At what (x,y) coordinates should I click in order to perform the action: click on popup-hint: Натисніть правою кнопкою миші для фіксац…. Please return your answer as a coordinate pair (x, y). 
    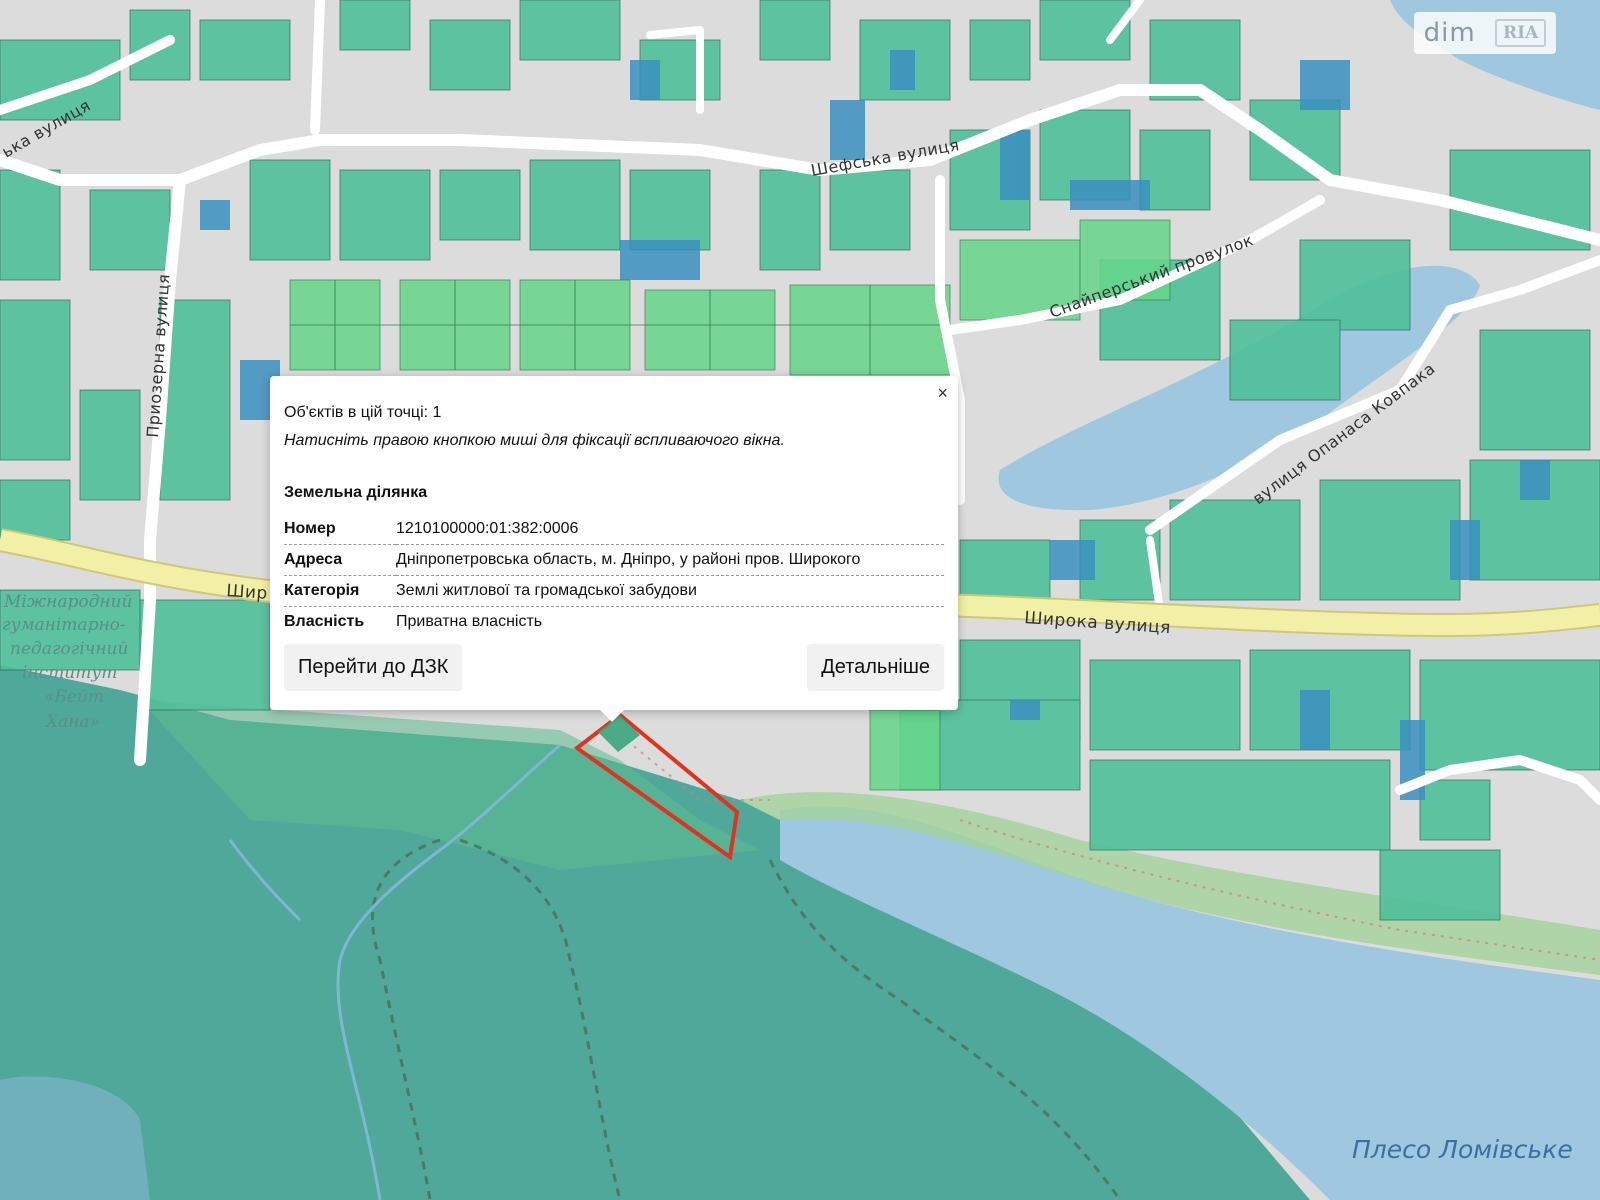
    Looking at the image, I should click on (534, 440).